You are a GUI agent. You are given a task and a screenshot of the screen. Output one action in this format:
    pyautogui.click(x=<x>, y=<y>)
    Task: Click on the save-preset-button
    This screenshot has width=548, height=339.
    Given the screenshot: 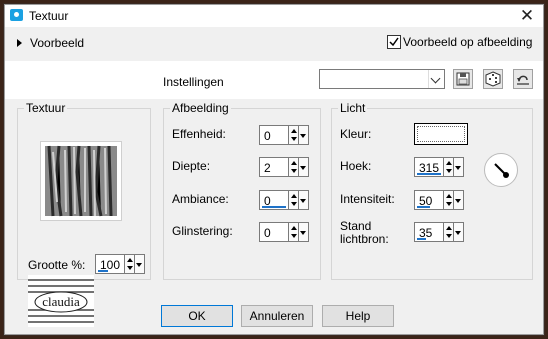 What is the action you would take?
    pyautogui.click(x=463, y=79)
    